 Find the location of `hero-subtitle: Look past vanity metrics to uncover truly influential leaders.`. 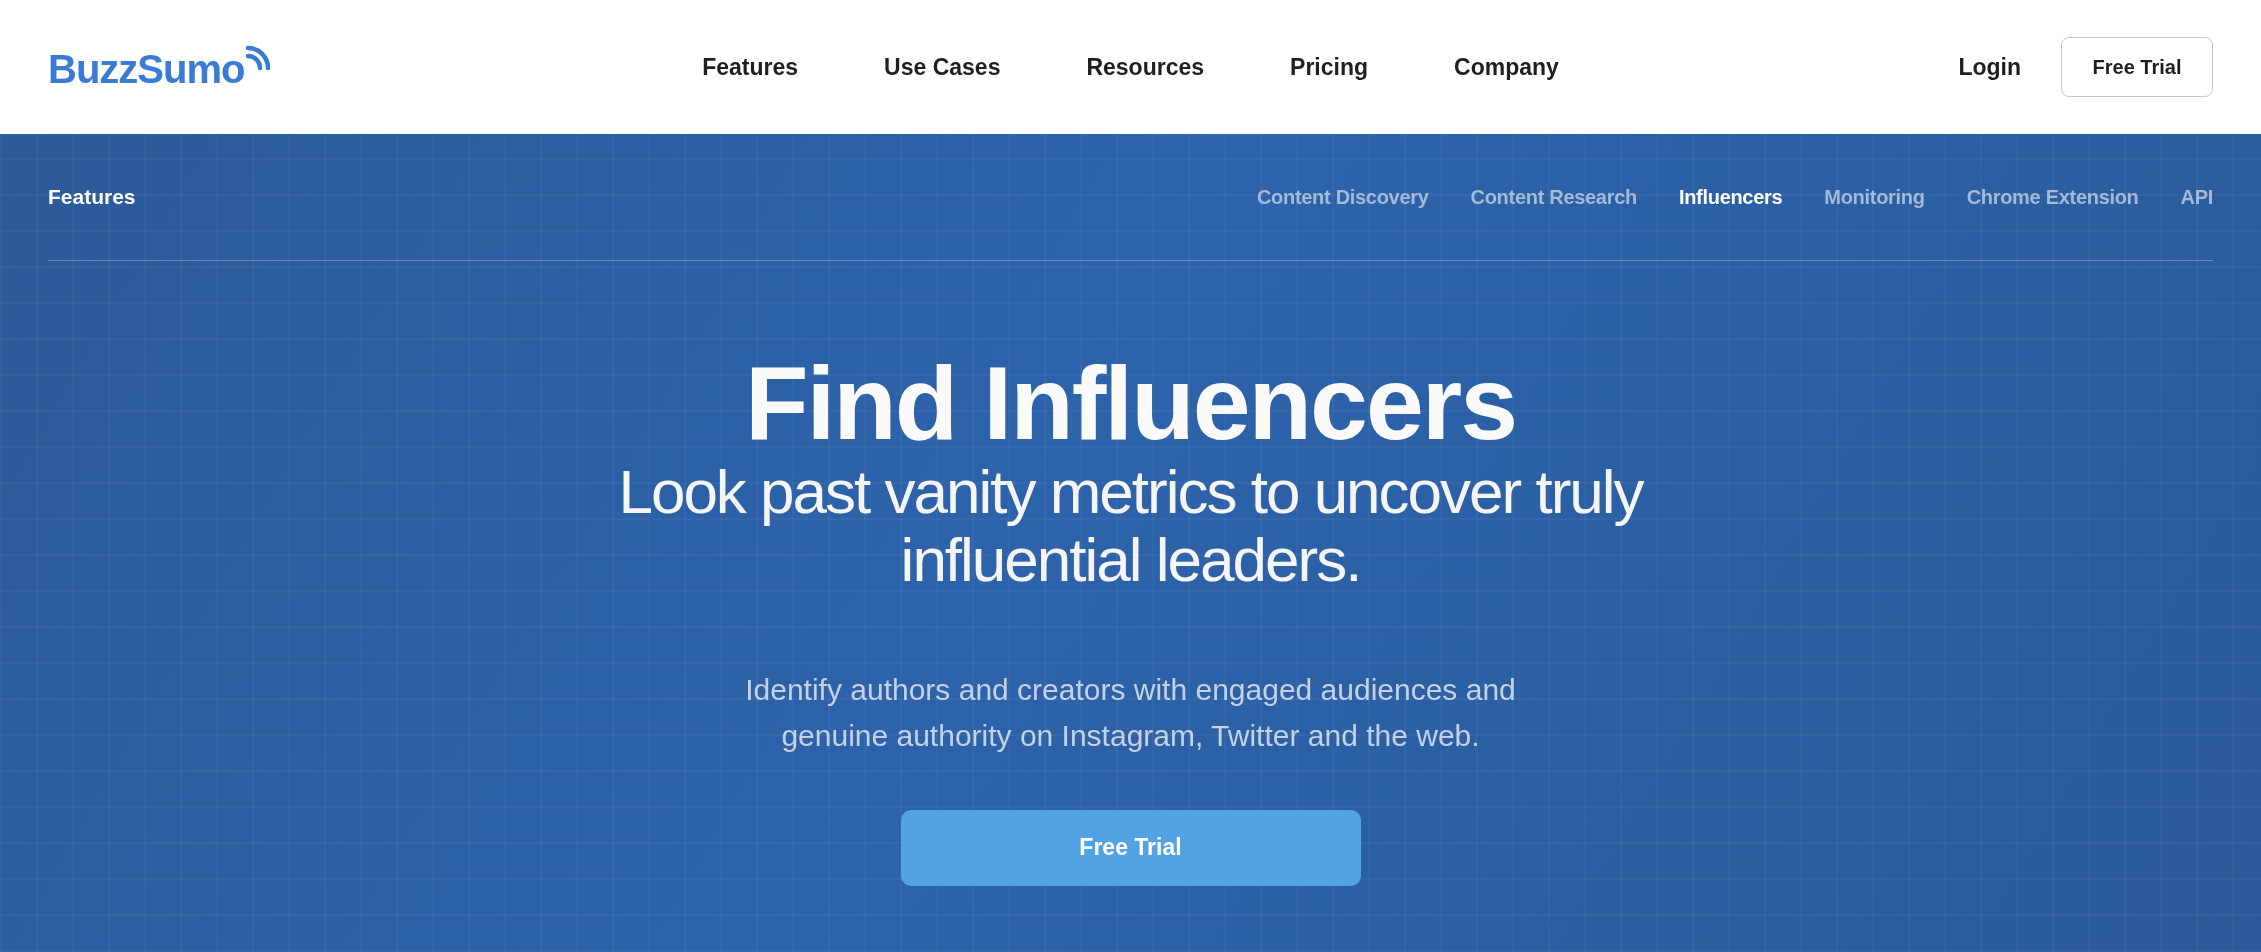

hero-subtitle: Look past vanity metrics to uncover truly influential leaders. is located at coordinates (1131, 526).